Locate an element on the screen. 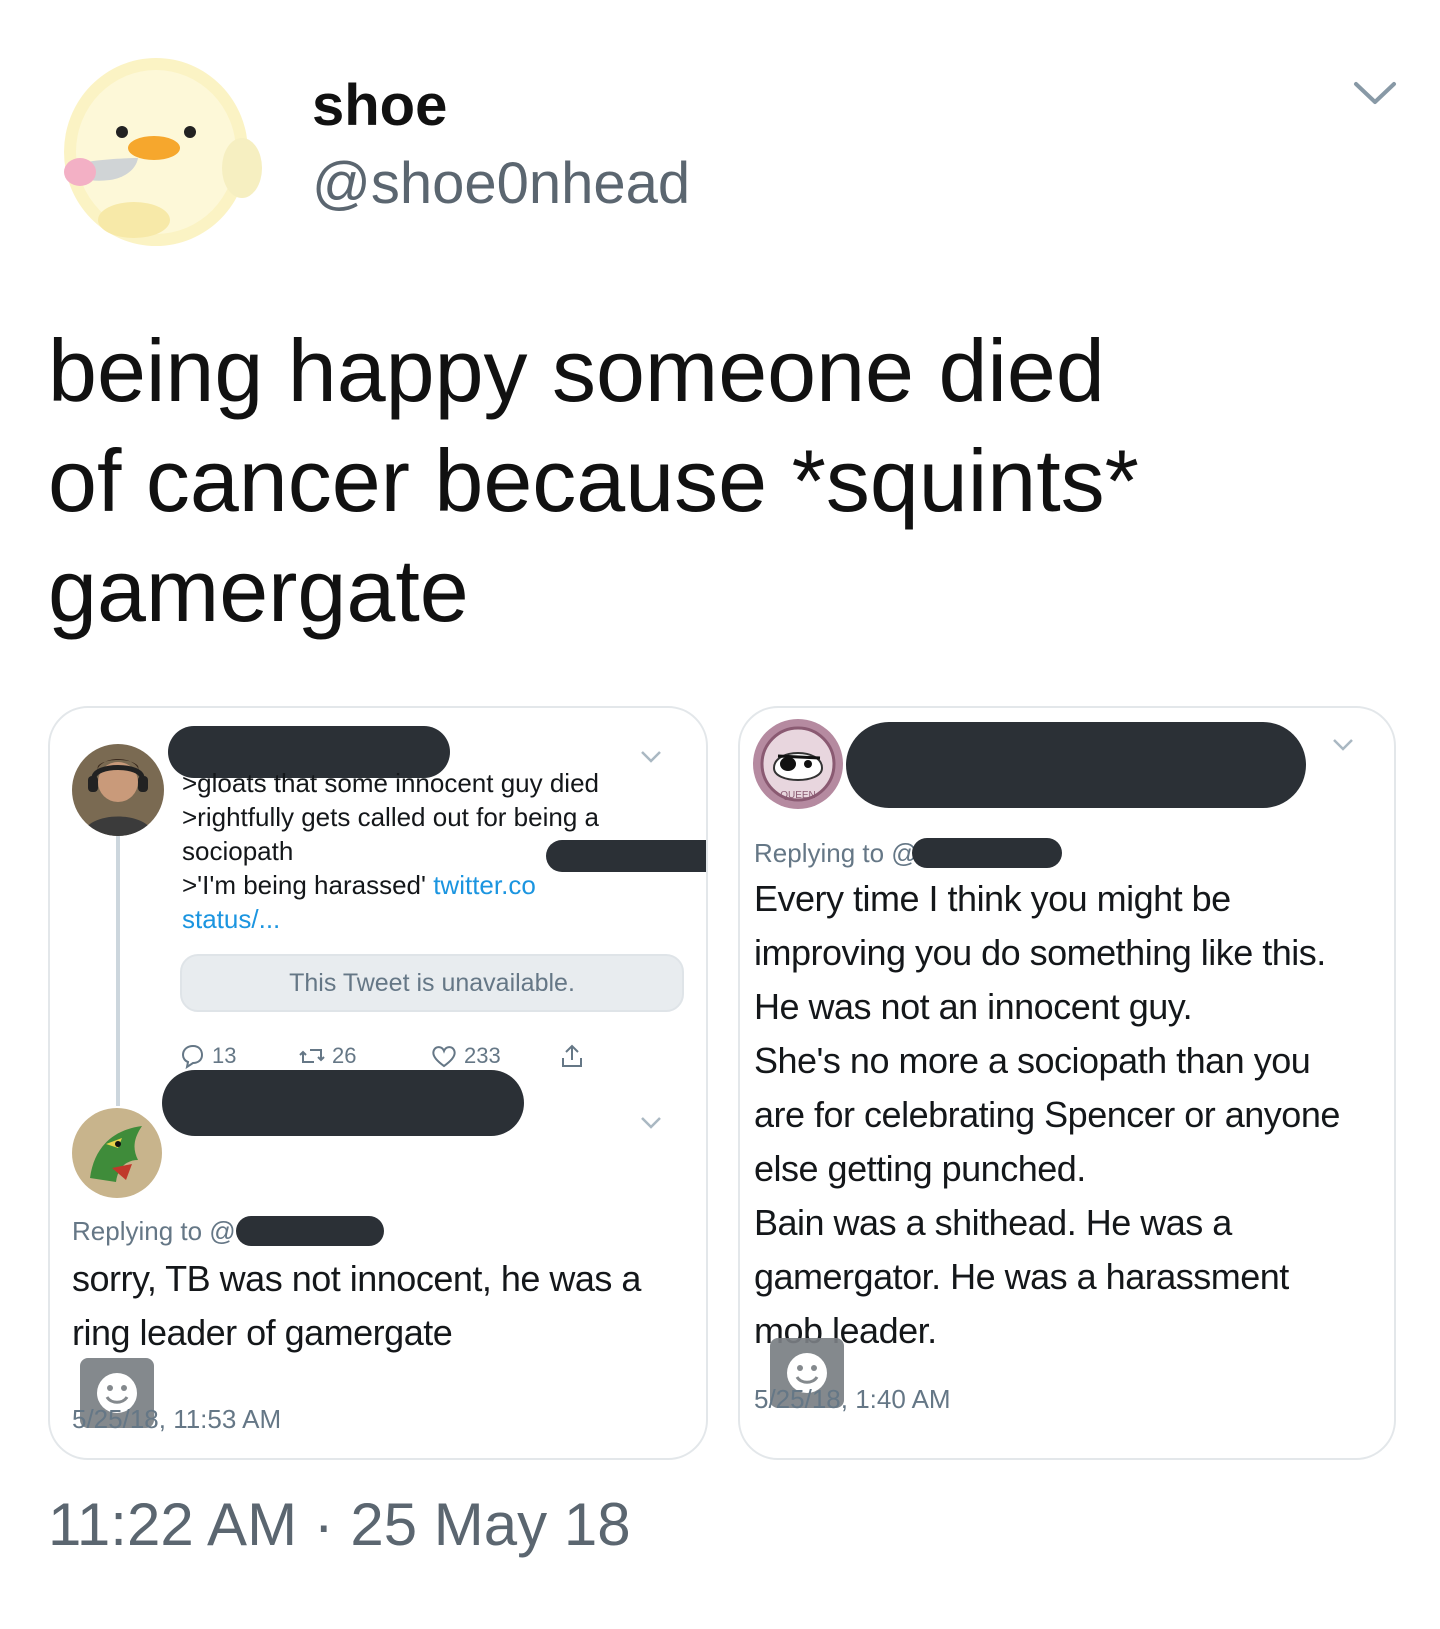 The image size is (1440, 1629). reply-text-line: sorry, TB was not innocent, he was a is located at coordinates (356, 1278).